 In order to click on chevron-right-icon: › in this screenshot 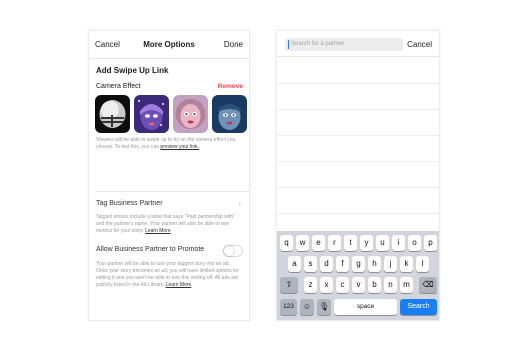, I will do `click(239, 203)`.